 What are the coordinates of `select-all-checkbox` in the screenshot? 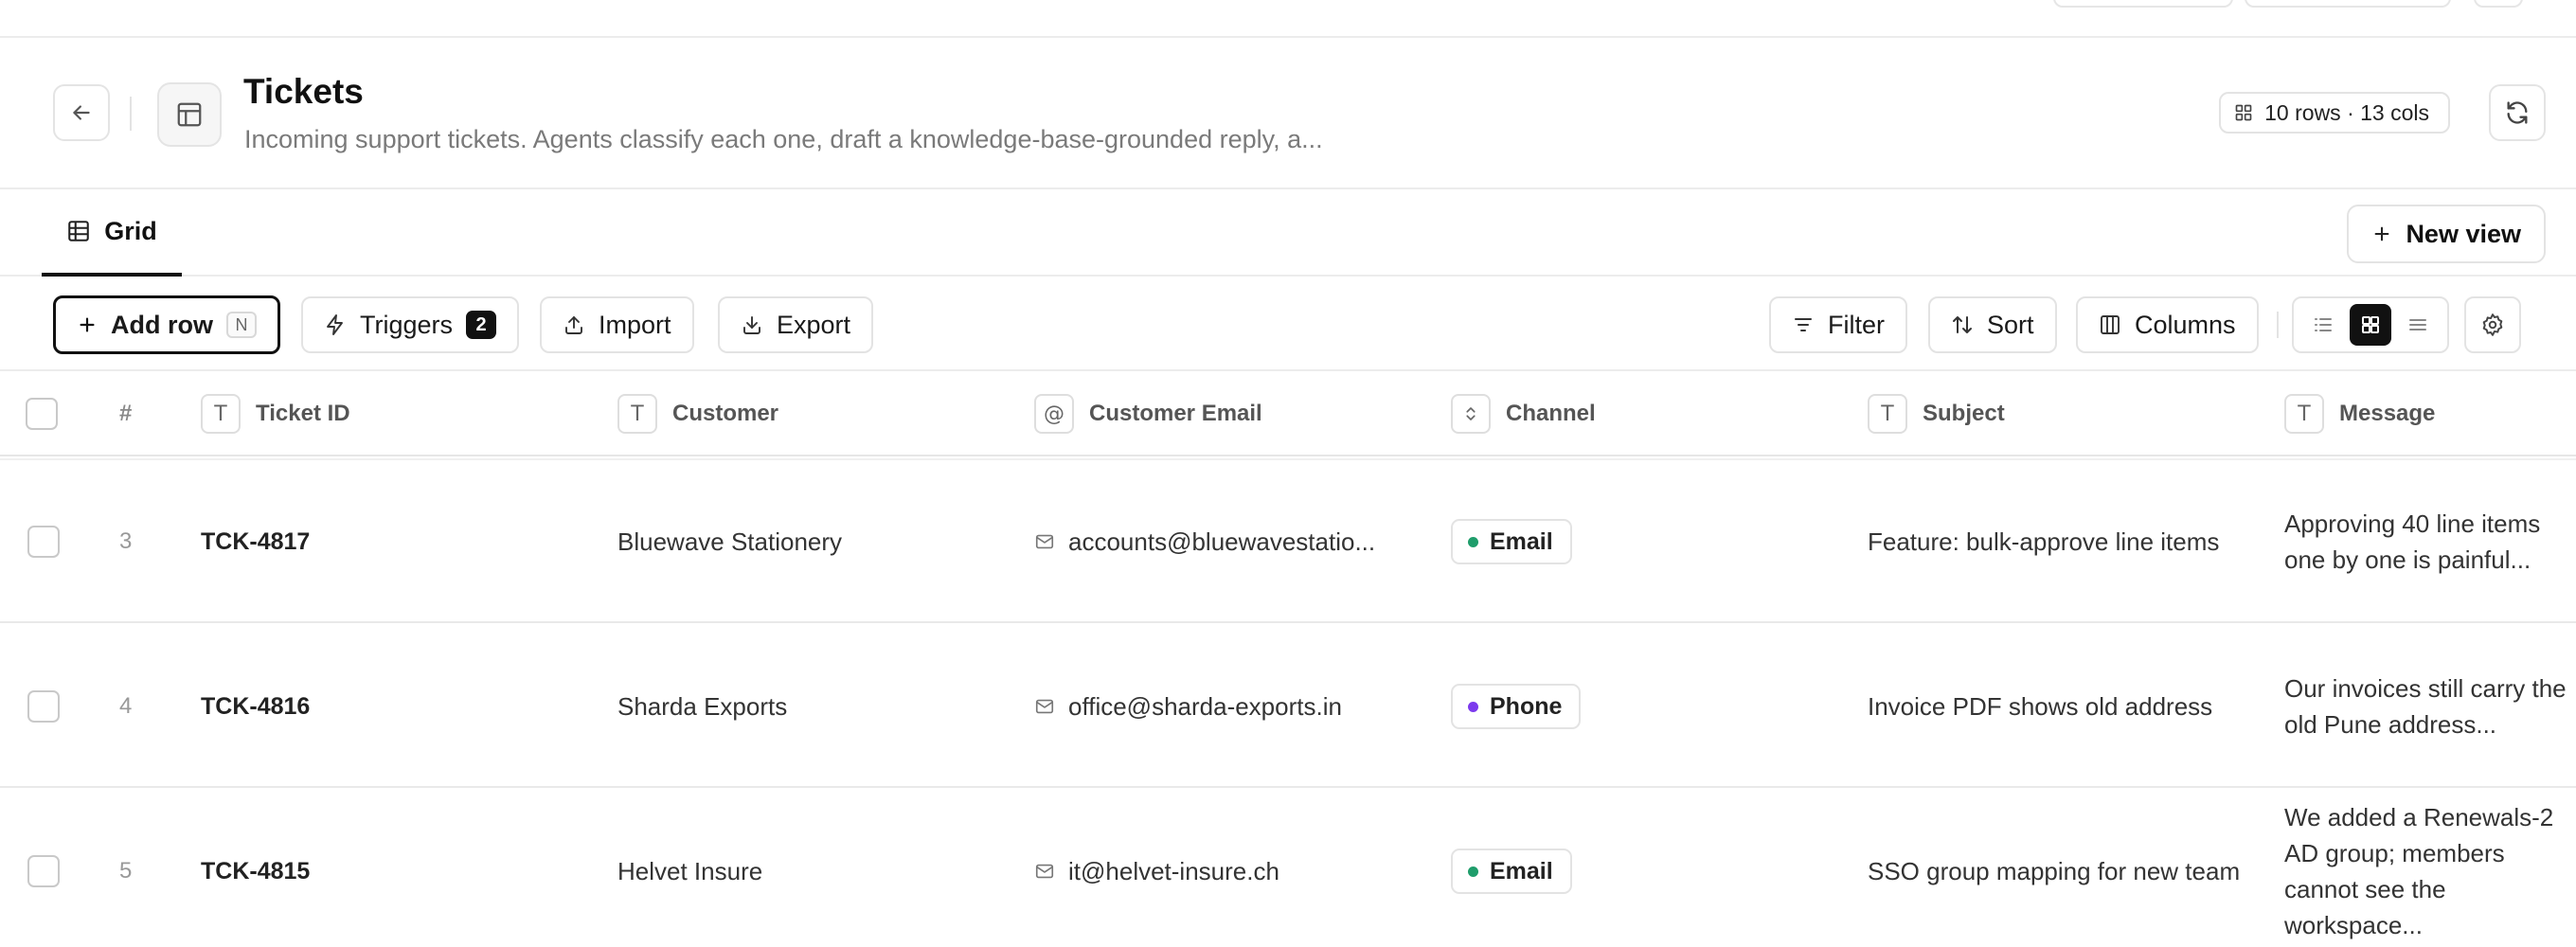 It's located at (42, 414).